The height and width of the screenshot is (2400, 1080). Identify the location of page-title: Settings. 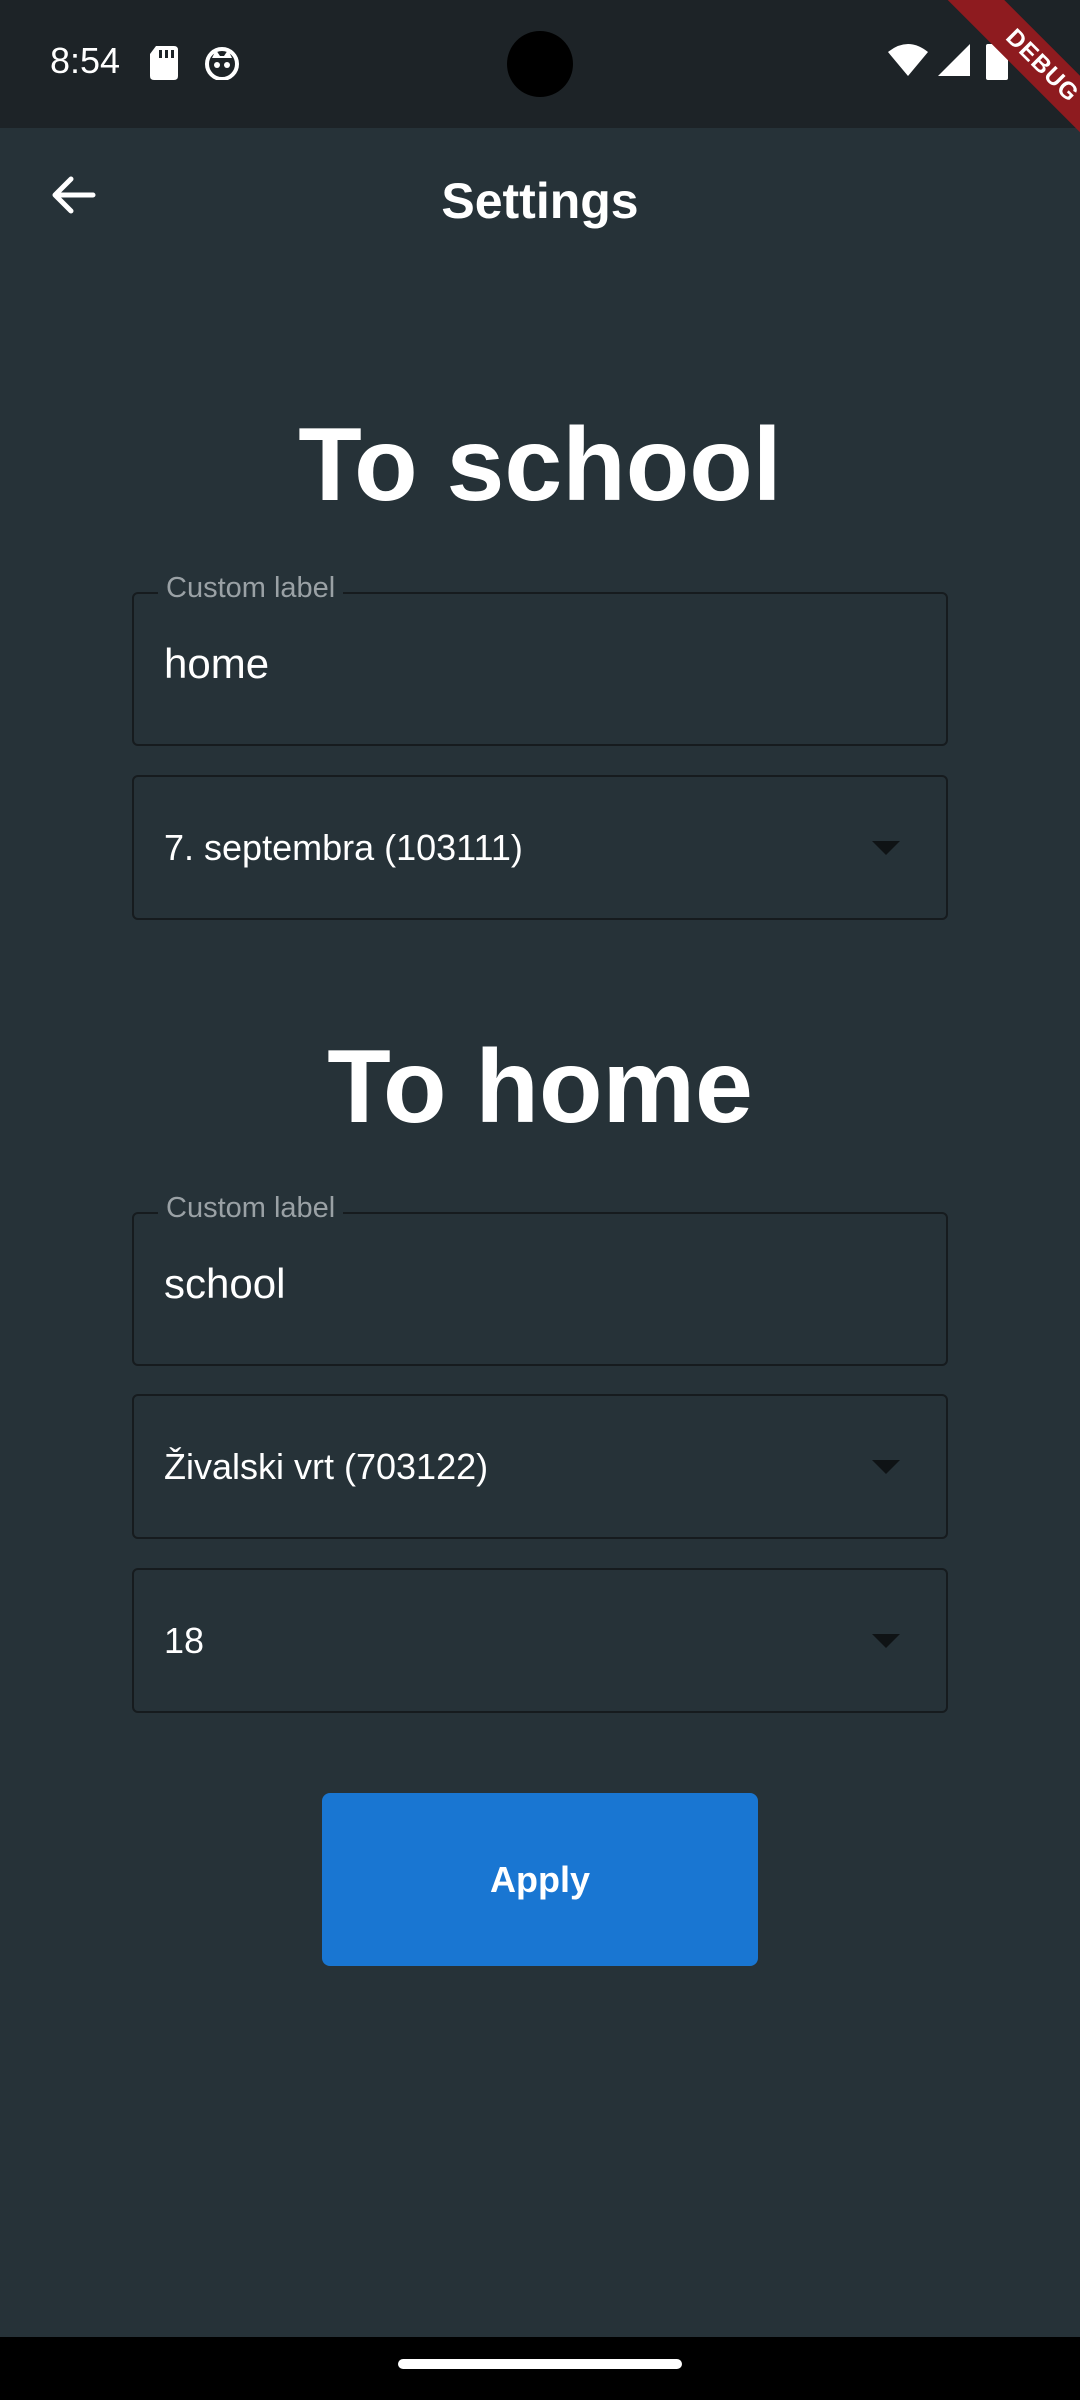
(540, 201).